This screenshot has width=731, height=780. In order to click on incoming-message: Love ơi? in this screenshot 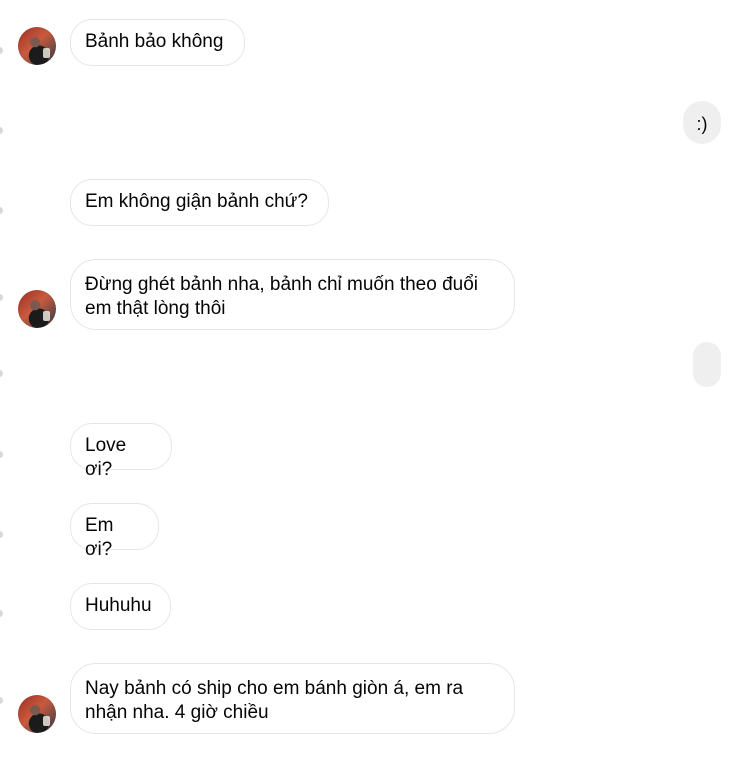, I will do `click(121, 451)`.